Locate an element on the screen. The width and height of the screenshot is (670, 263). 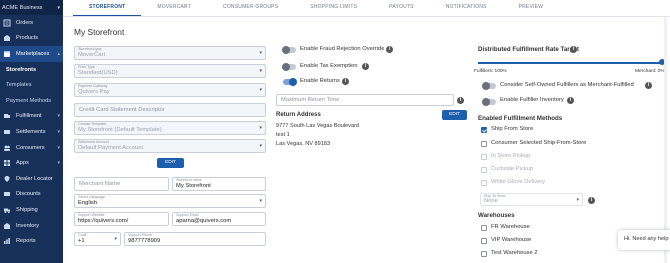
rate-target-title: Distributed Fulfillment Rate Target is located at coordinates (528, 49).